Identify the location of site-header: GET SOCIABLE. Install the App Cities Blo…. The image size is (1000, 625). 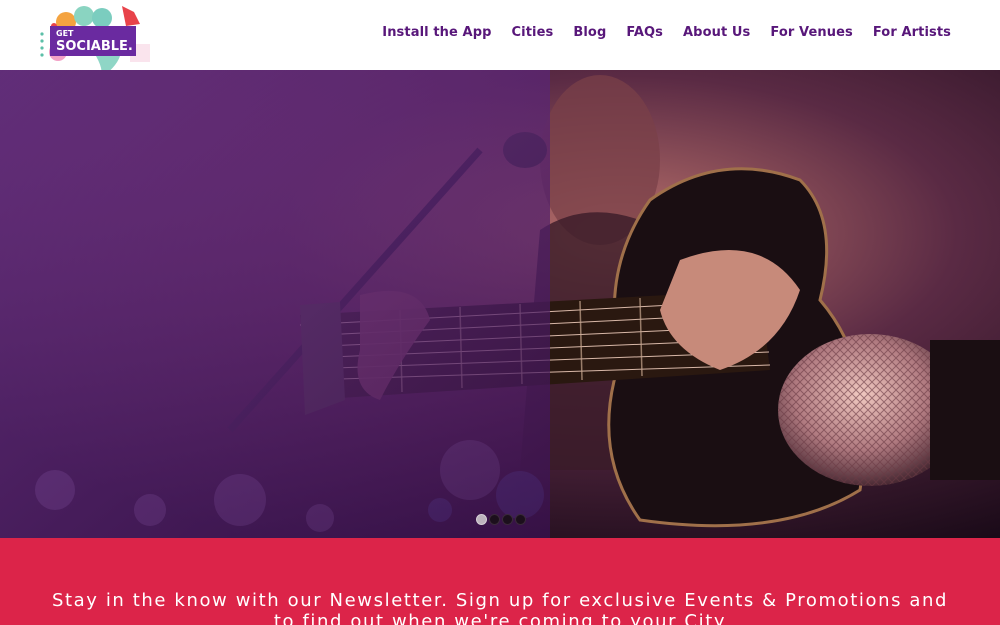
(500, 40).